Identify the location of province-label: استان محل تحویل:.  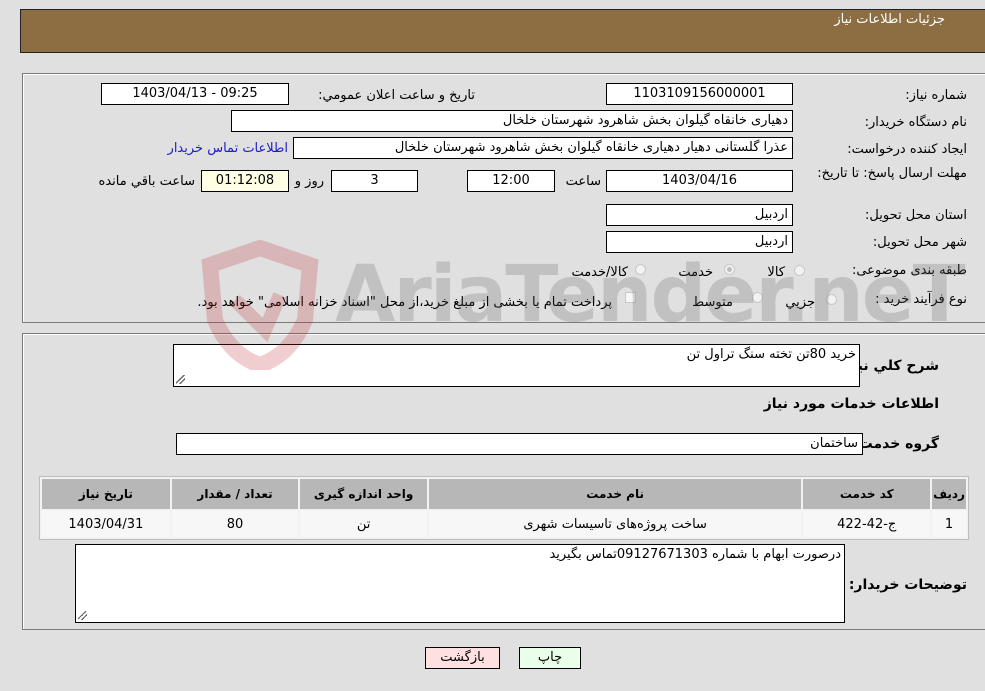
(916, 215).